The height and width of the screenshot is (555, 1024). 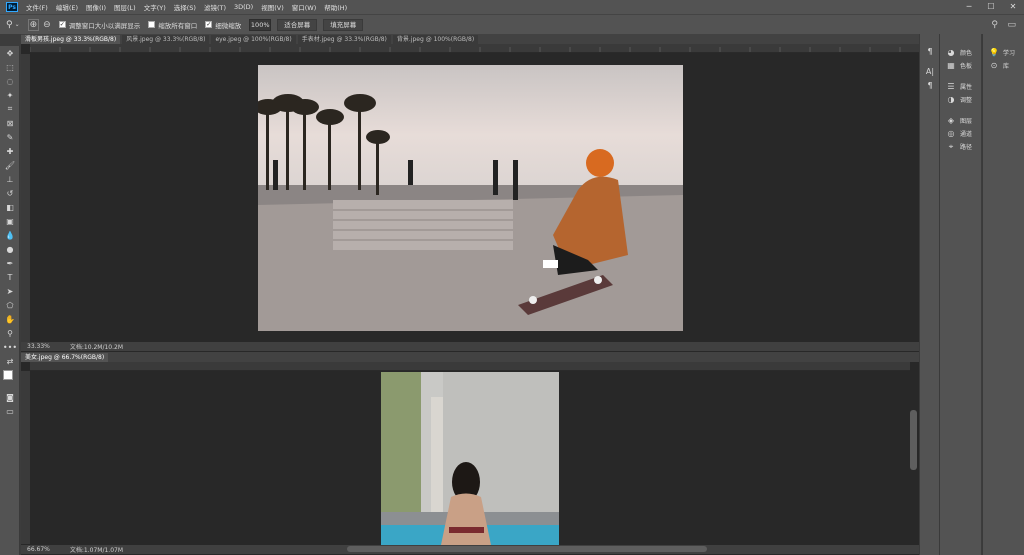 What do you see at coordinates (10, 249) in the screenshot?
I see `dodge-tool-icon: ●` at bounding box center [10, 249].